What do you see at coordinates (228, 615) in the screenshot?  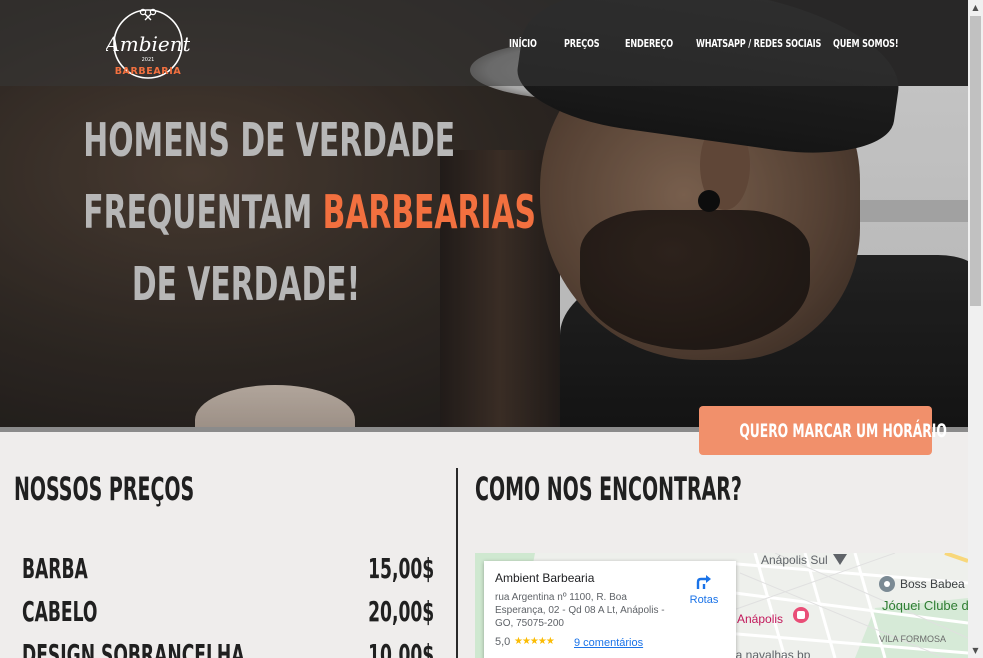 I see `price-row: CABELO 20,00$` at bounding box center [228, 615].